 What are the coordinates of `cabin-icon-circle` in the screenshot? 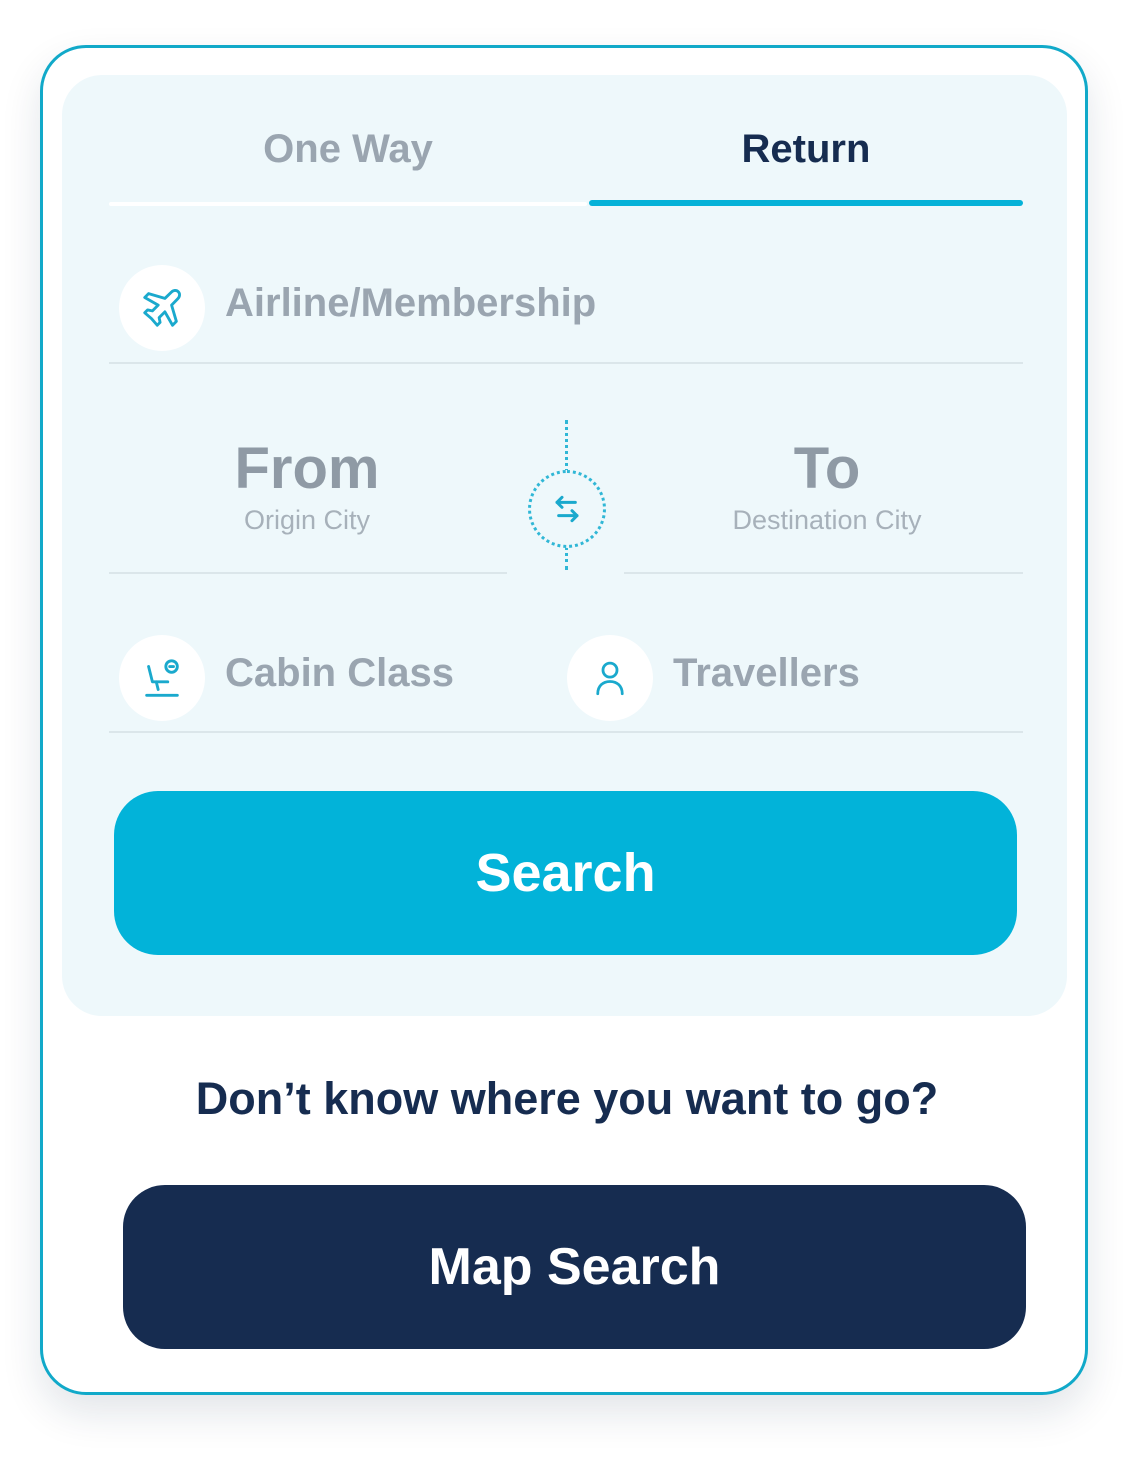 It's located at (162, 678).